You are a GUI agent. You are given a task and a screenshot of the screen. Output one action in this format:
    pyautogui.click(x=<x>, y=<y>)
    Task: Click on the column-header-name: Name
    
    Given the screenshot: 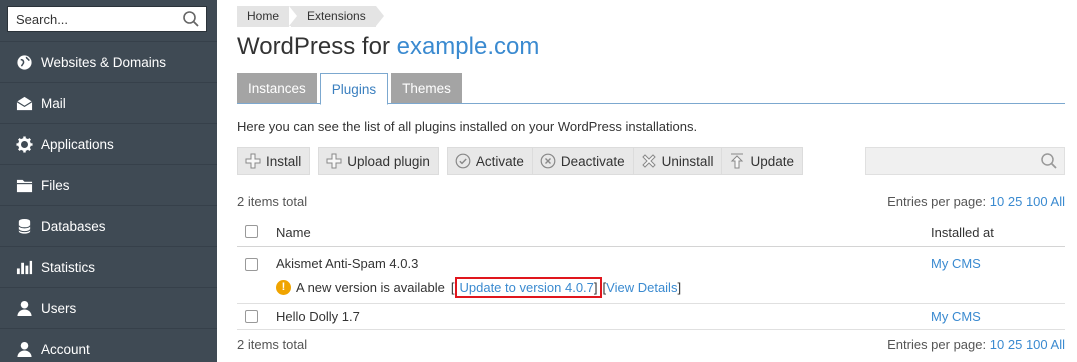 What is the action you would take?
    pyautogui.click(x=293, y=232)
    